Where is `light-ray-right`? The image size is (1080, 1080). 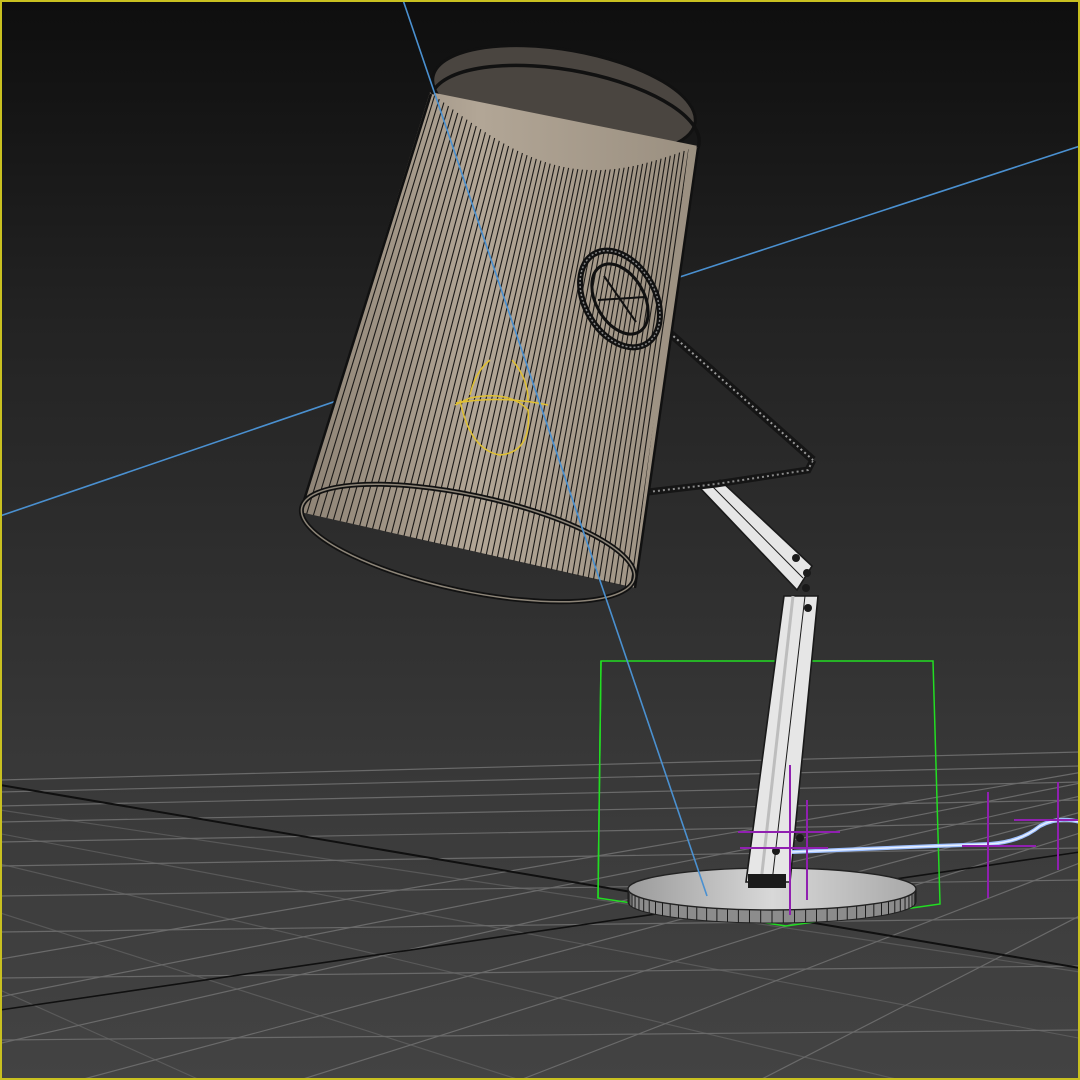
light-ray-right is located at coordinates (859, 218).